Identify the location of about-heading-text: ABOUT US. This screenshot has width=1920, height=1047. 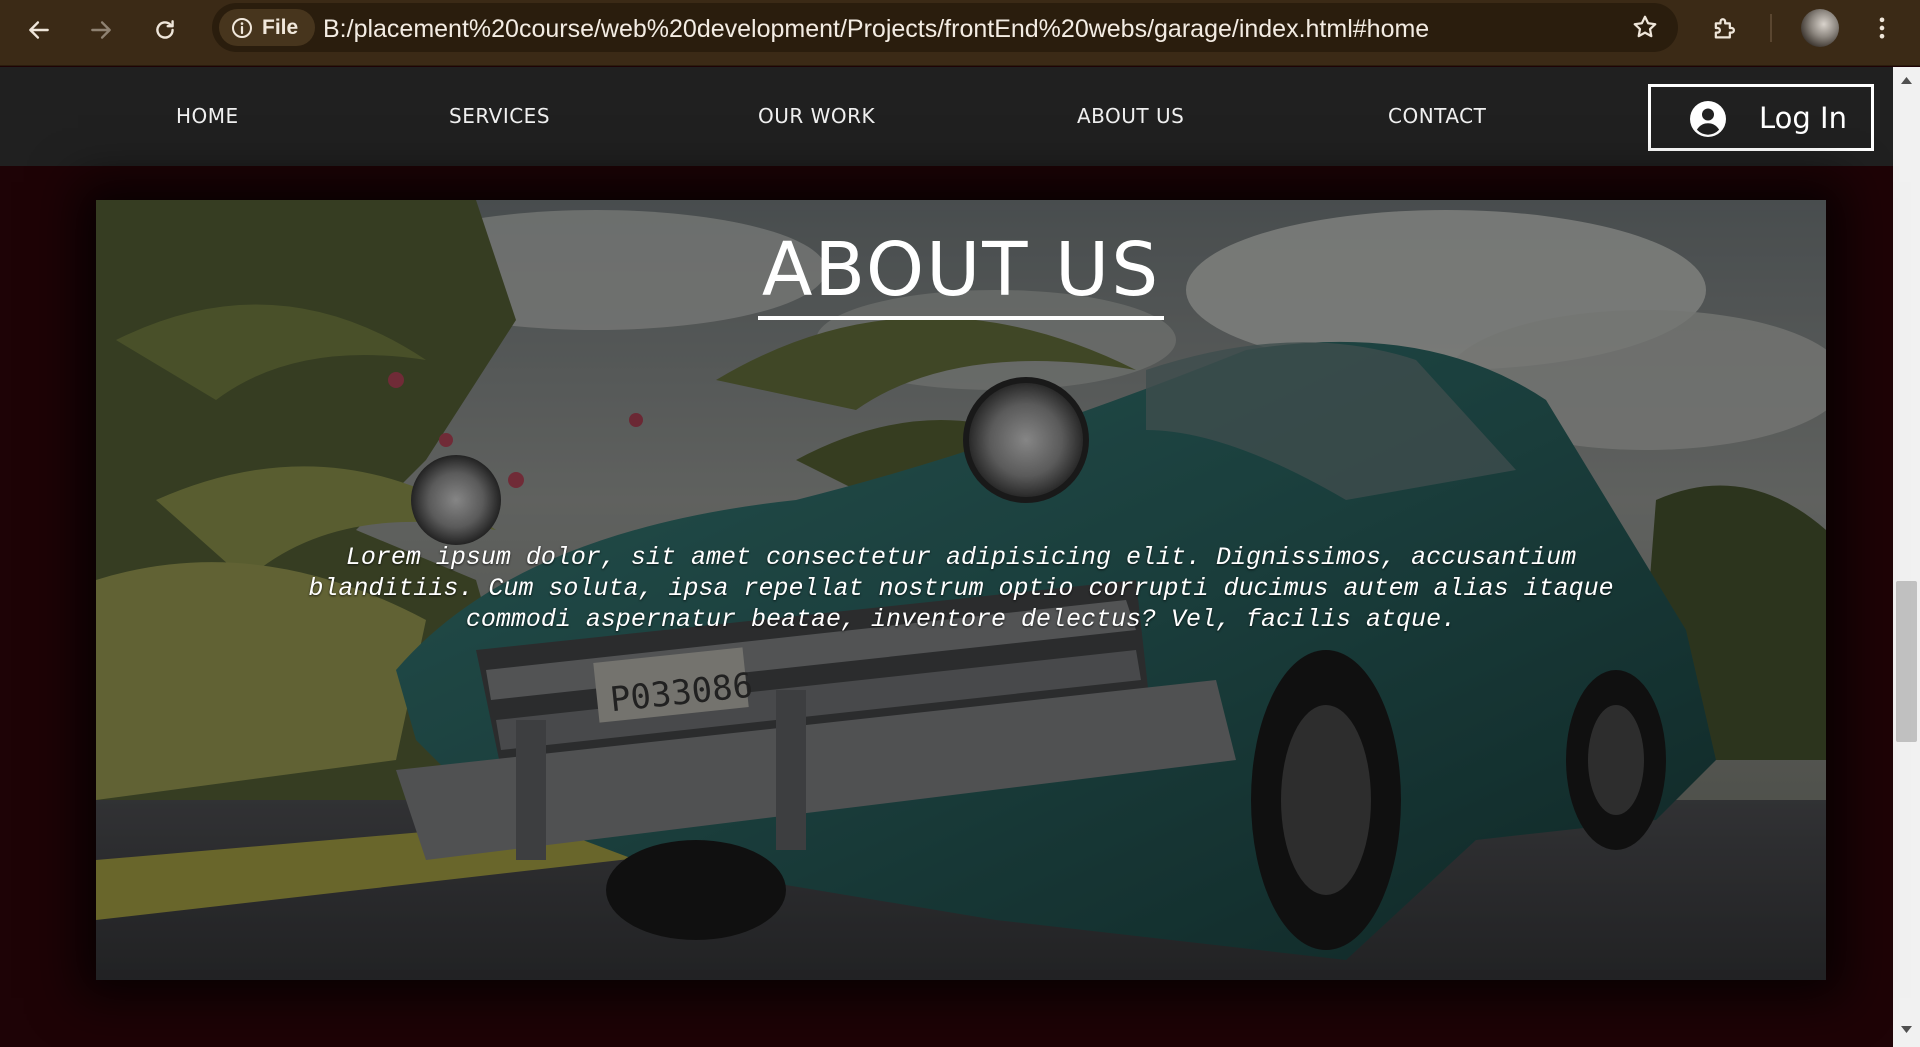
(961, 275).